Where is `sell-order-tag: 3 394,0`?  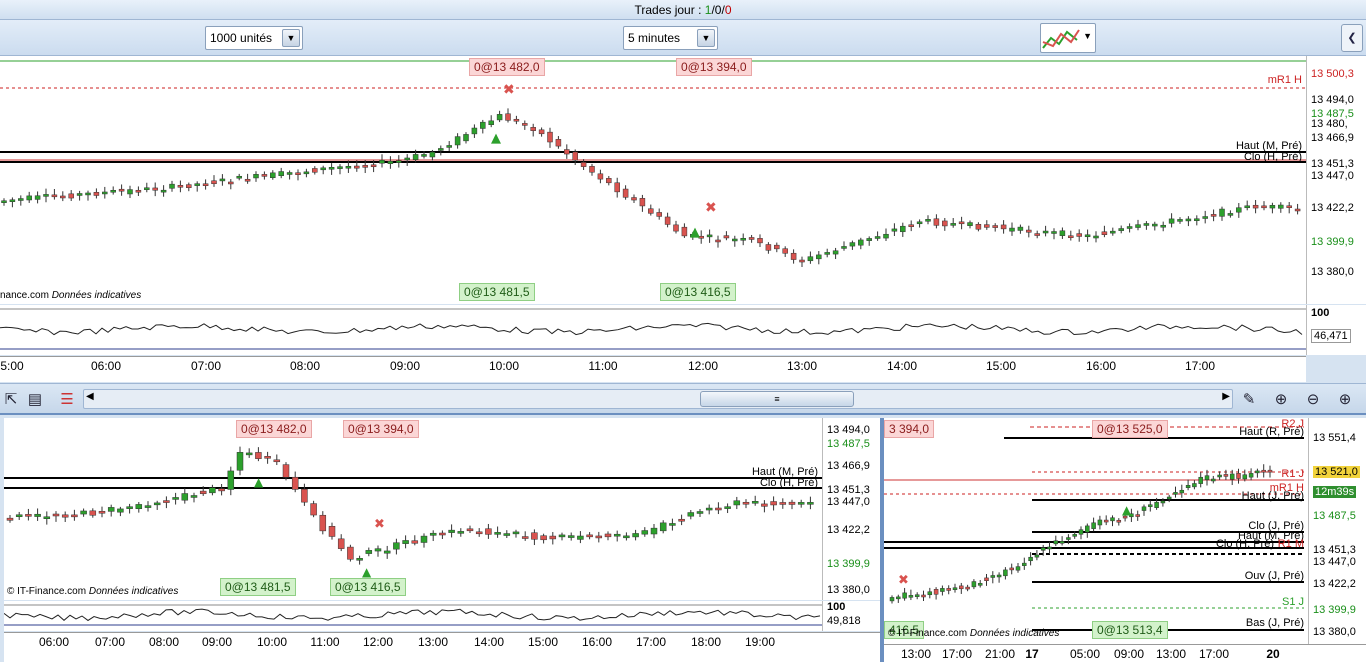 sell-order-tag: 3 394,0 is located at coordinates (909, 429).